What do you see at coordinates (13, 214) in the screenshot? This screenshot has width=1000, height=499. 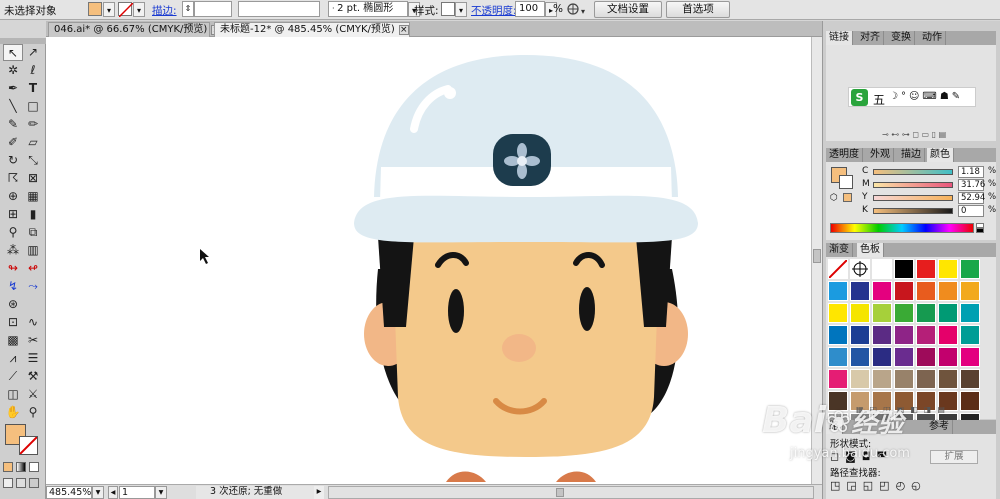 I see `mesh-tool-icon: ⊞` at bounding box center [13, 214].